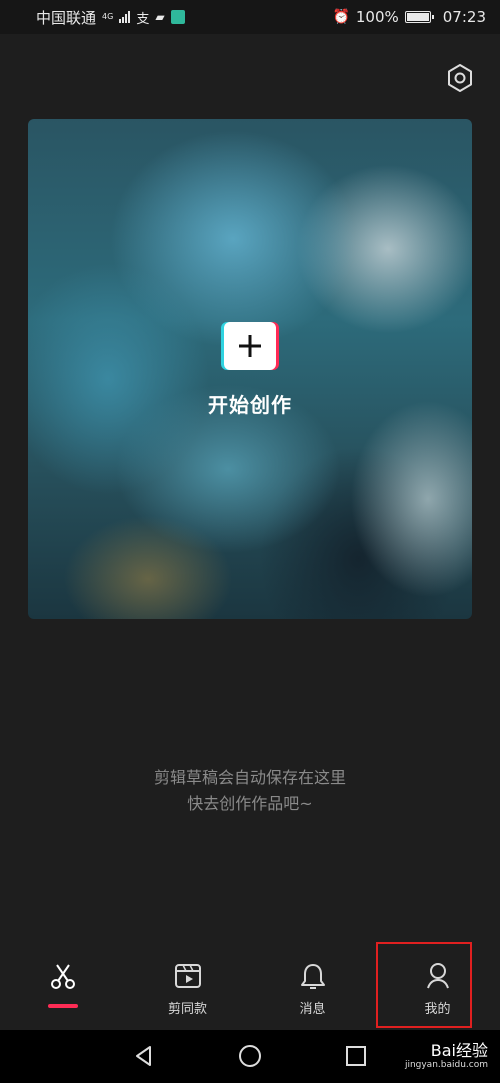 The width and height of the screenshot is (500, 1083). What do you see at coordinates (250, 791) in the screenshot?
I see `empty-drafts-hint: 剪辑草稿会自动保存在这里 快去创作作品吧~` at bounding box center [250, 791].